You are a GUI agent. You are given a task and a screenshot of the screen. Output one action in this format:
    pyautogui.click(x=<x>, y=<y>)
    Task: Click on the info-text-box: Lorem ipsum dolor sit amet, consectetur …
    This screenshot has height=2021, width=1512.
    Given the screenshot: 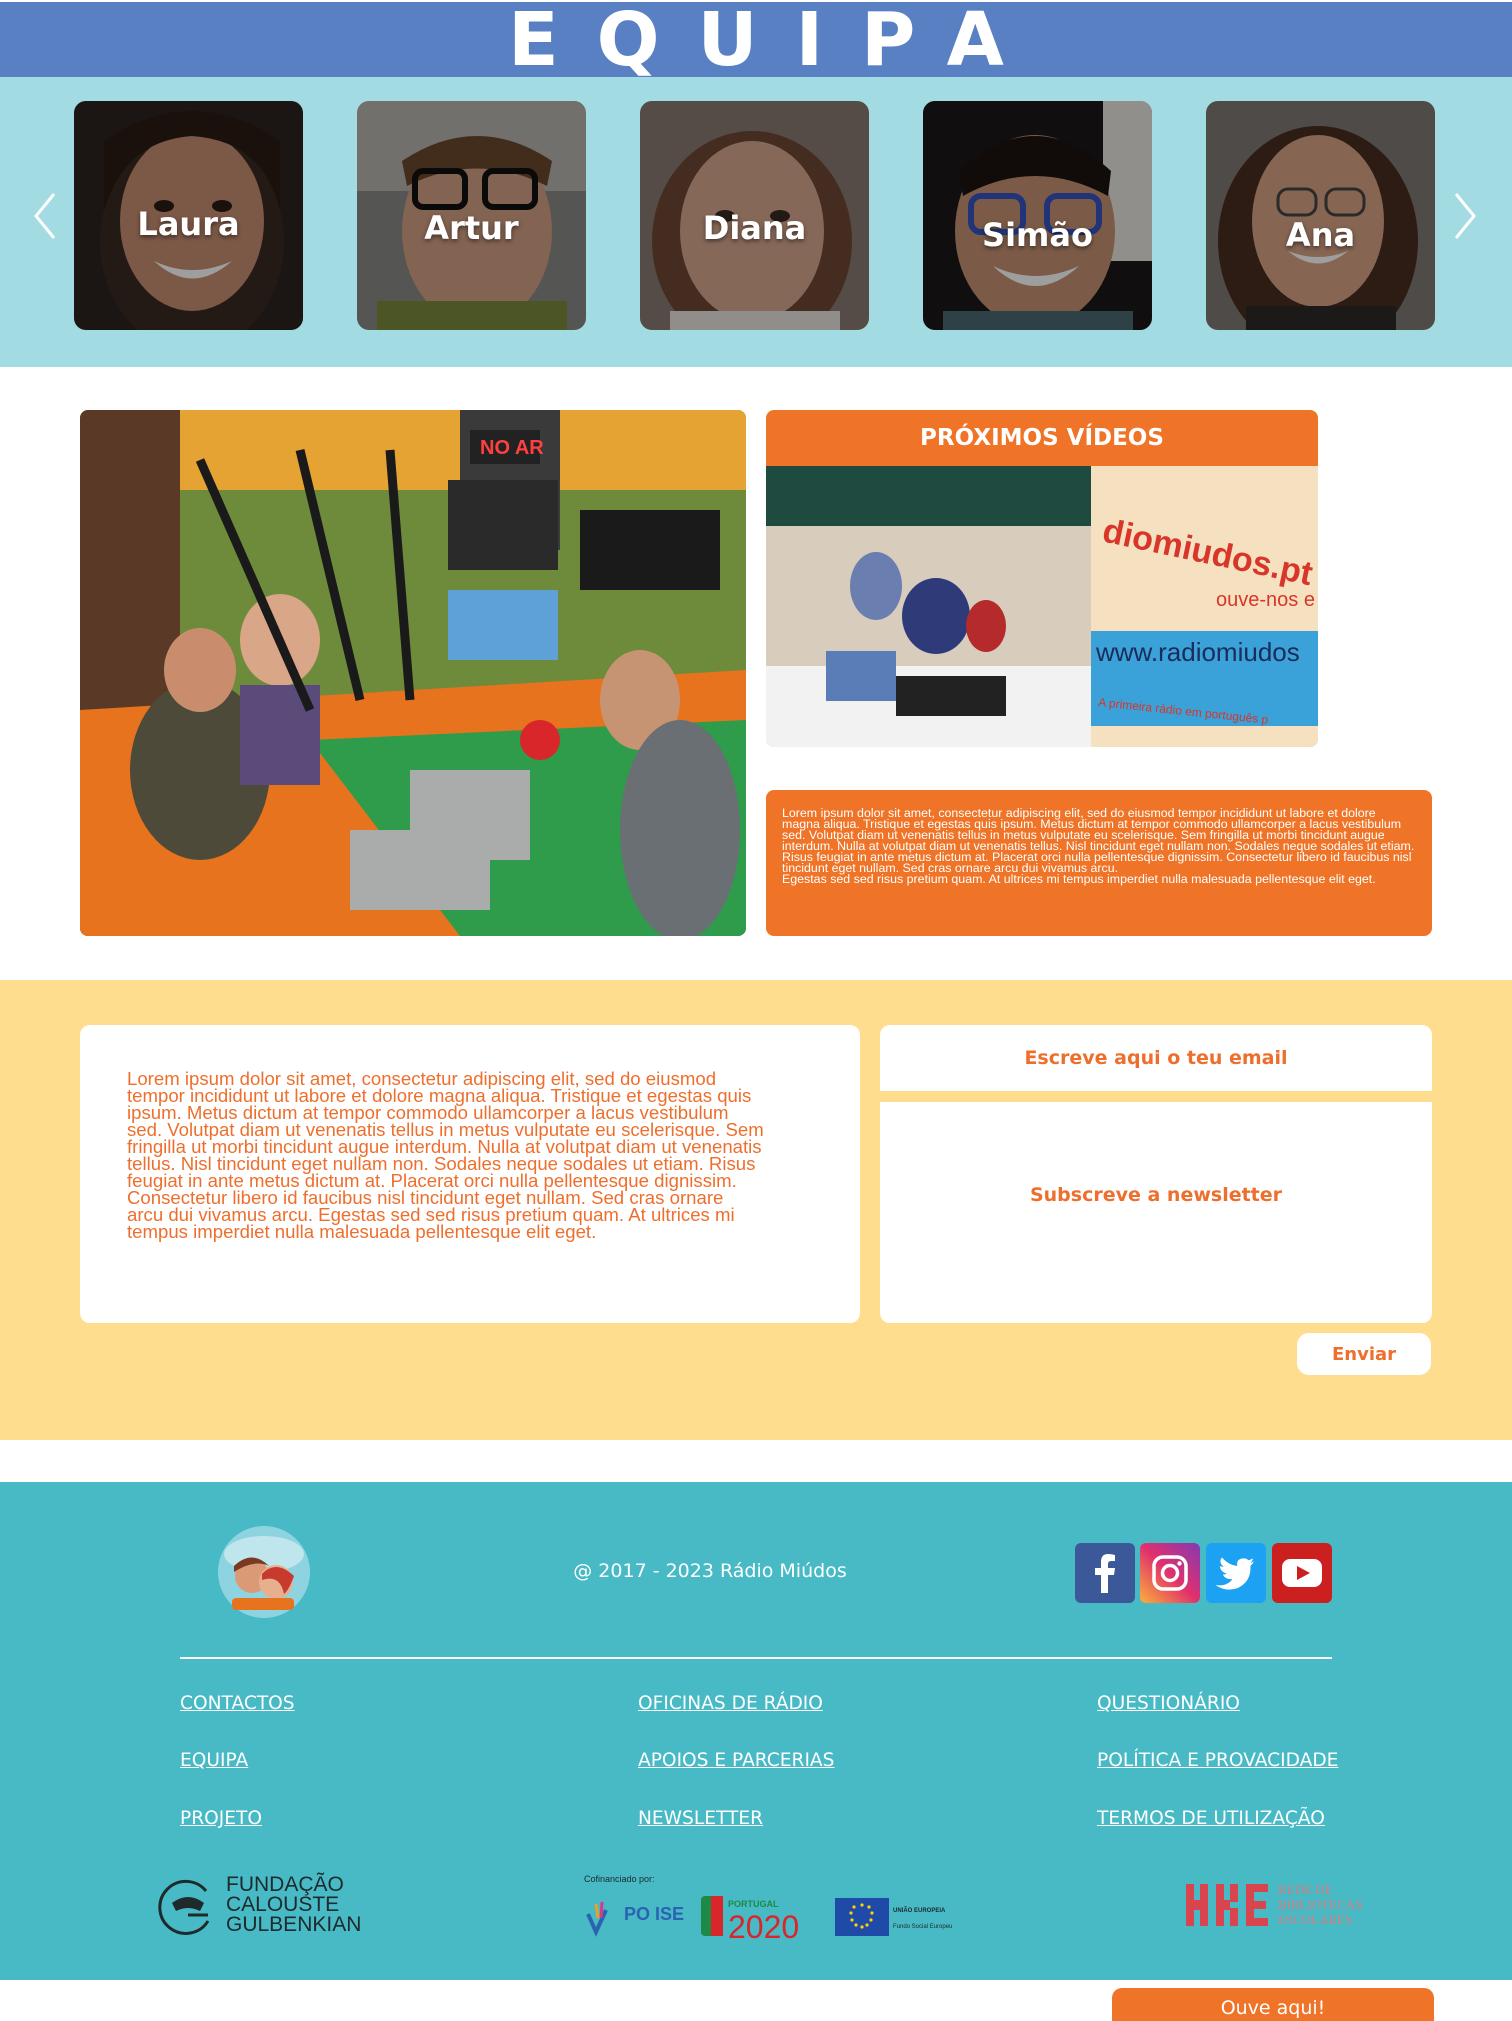 What is the action you would take?
    pyautogui.click(x=1099, y=863)
    